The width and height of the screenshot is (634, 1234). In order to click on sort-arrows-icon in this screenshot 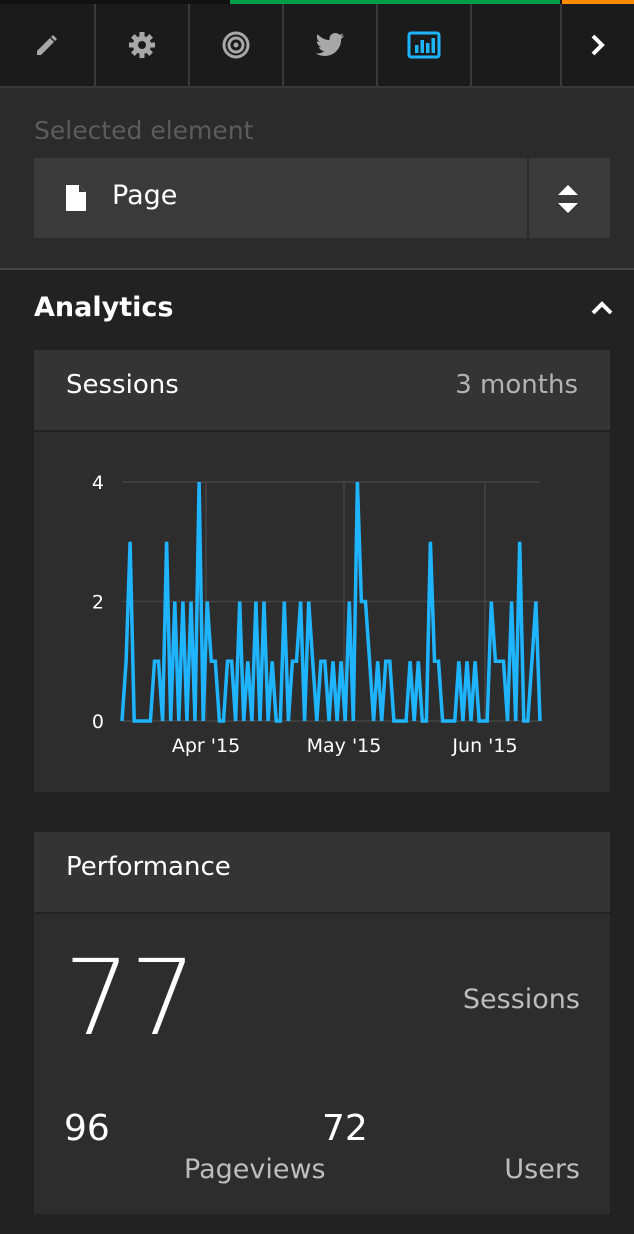, I will do `click(568, 199)`.